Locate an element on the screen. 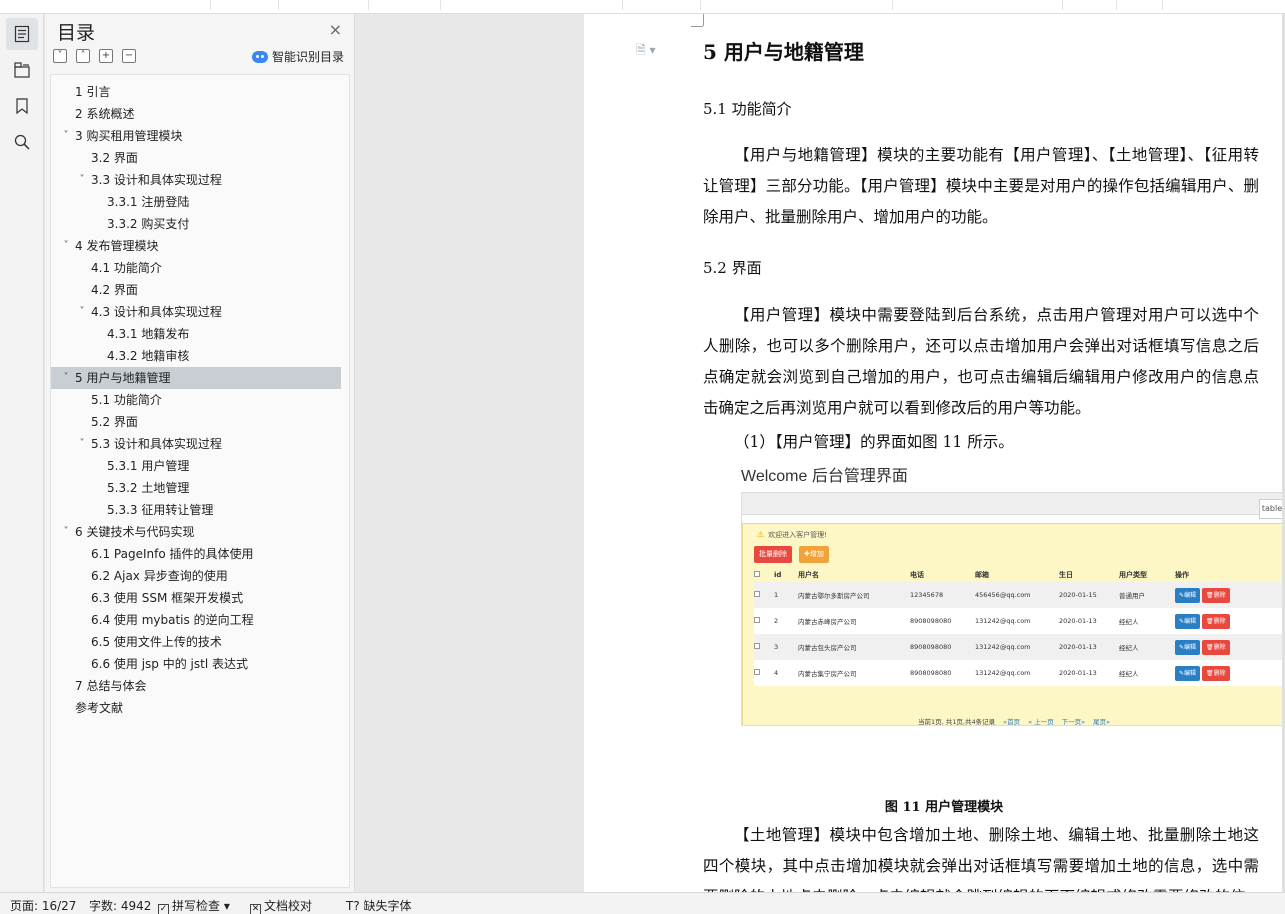 This screenshot has height=914, width=1285. proofread-button: ✕ 文档校对 is located at coordinates (281, 905).